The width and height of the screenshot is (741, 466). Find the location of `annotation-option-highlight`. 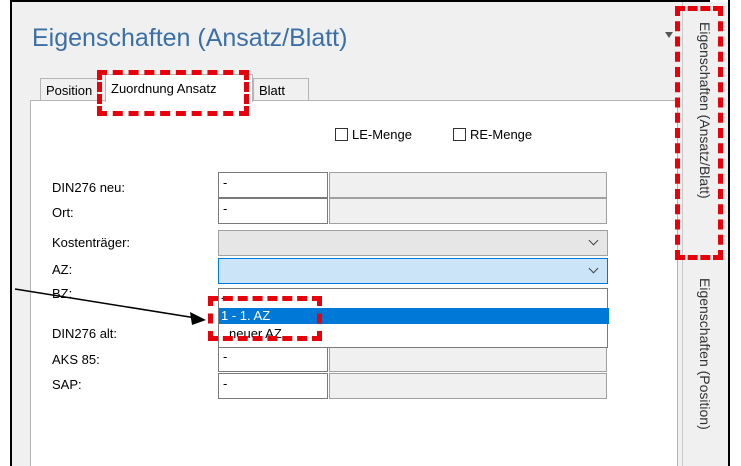

annotation-option-highlight is located at coordinates (265, 318).